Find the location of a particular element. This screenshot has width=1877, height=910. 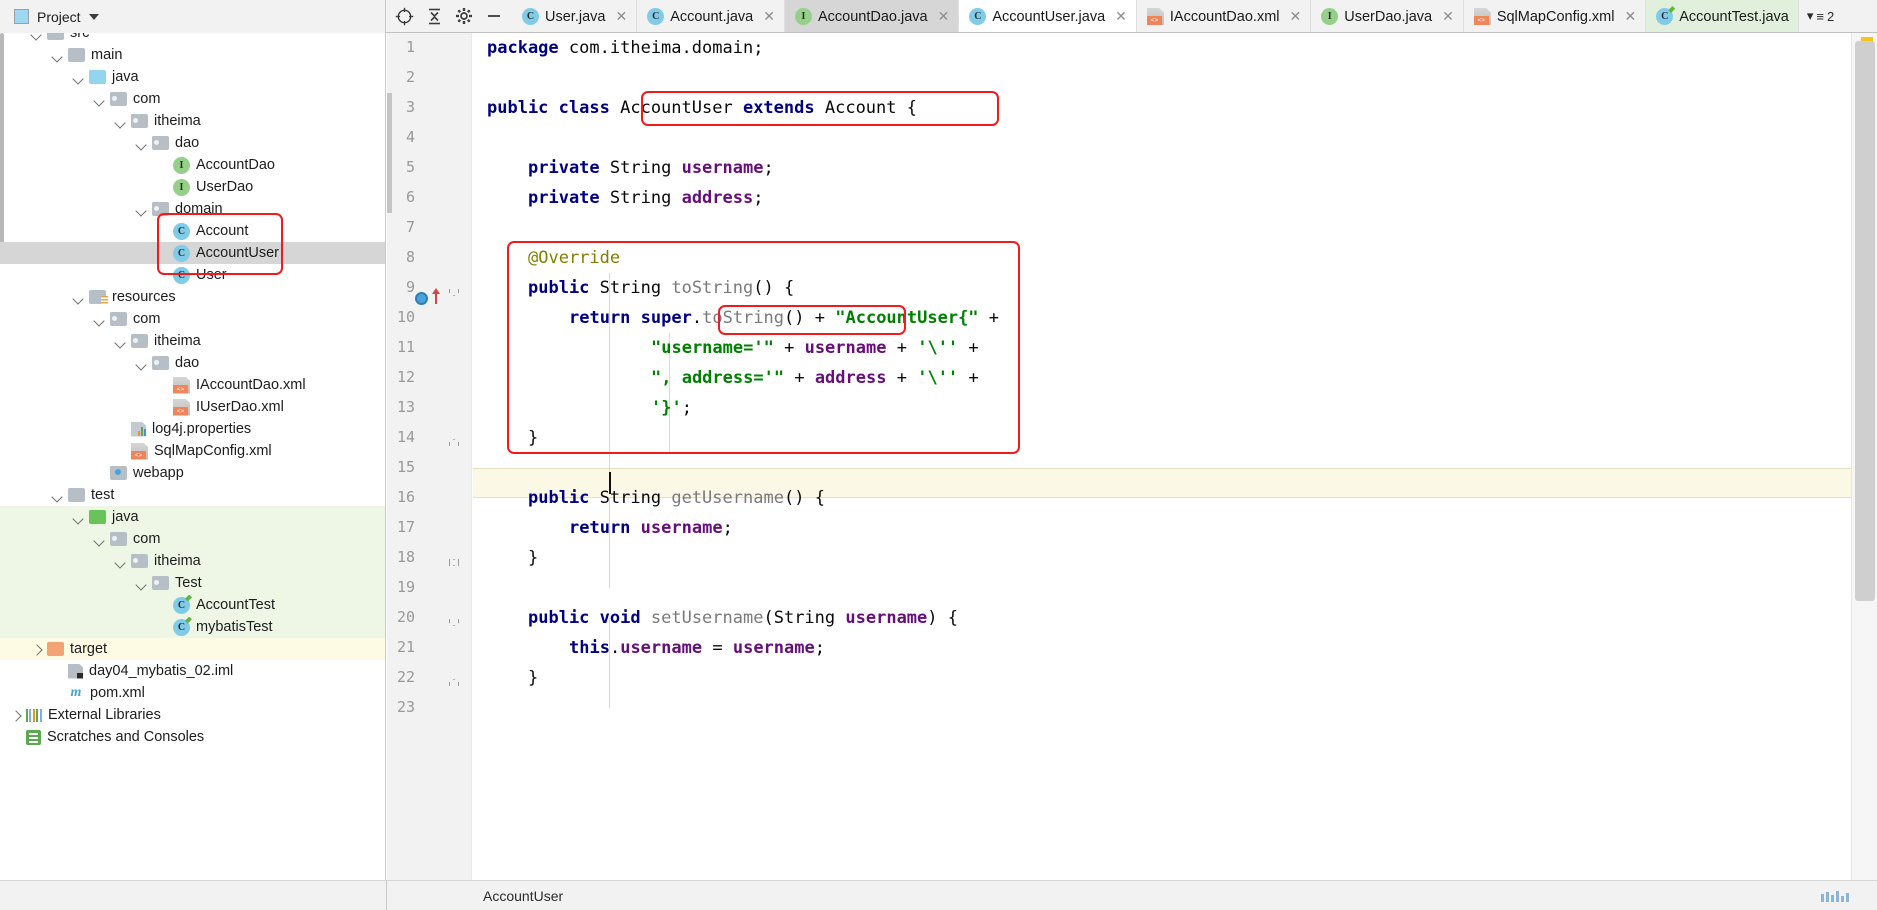

memory-indicator-icon is located at coordinates (1844, 895).